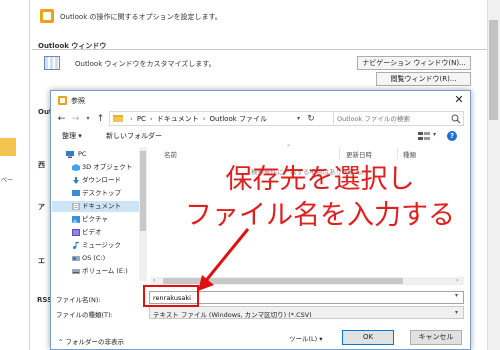 The image size is (500, 350). What do you see at coordinates (141, 17) in the screenshot?
I see `options-header-text: Outlook の操作に関するオプションを設定します。` at bounding box center [141, 17].